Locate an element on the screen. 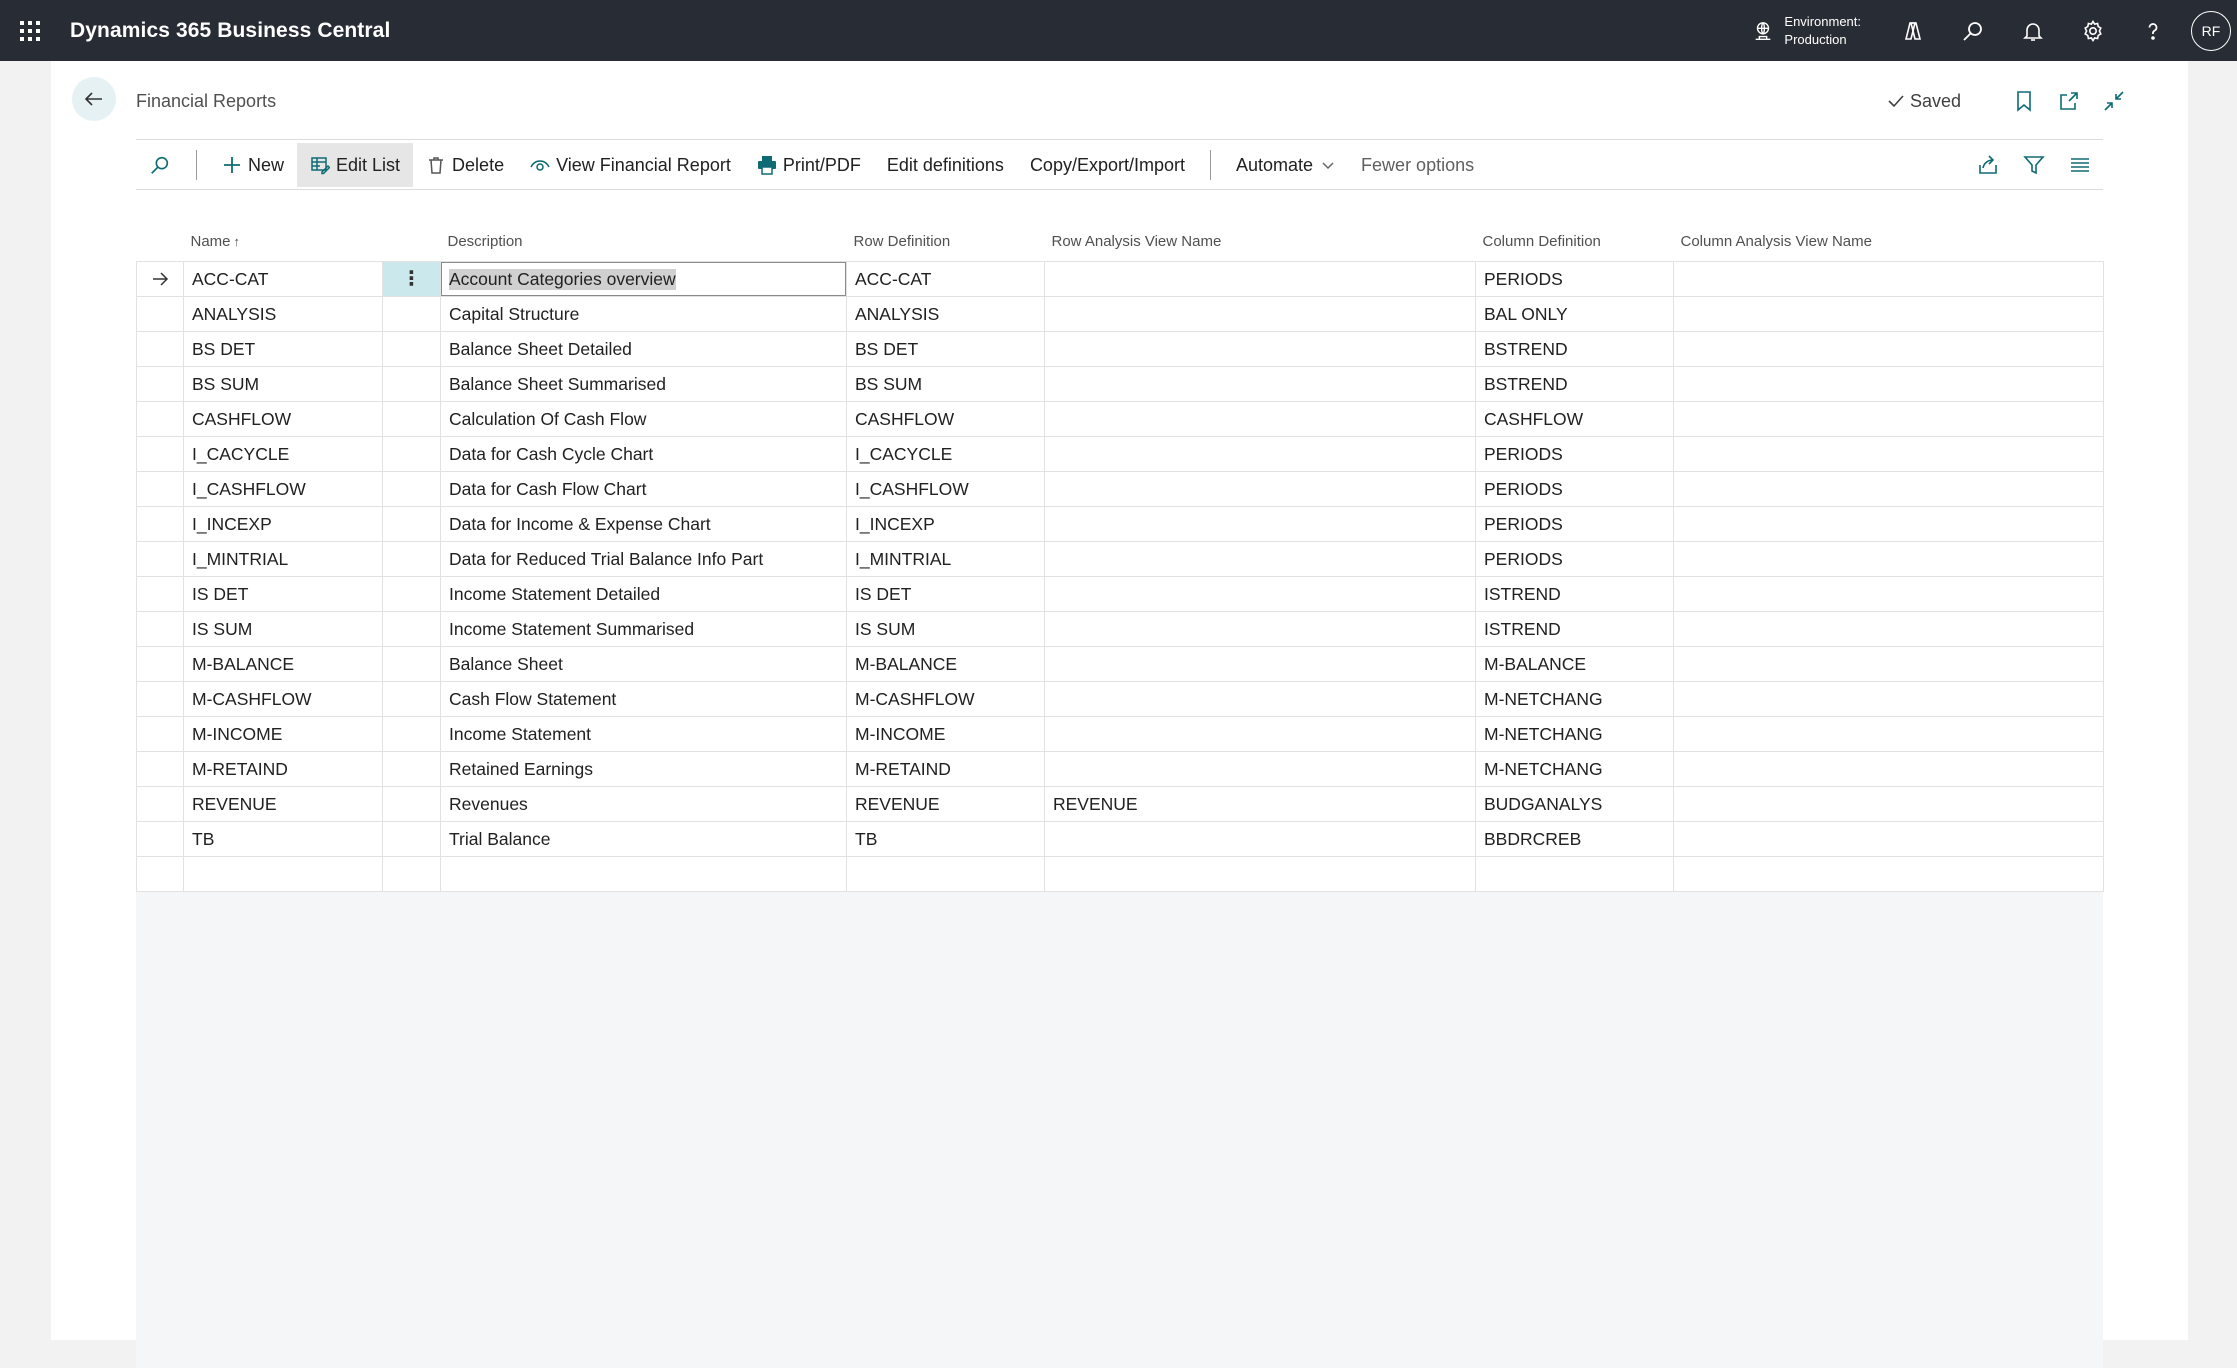 The width and height of the screenshot is (2237, 1368). column-header-name: Name ↑ is located at coordinates (283, 241).